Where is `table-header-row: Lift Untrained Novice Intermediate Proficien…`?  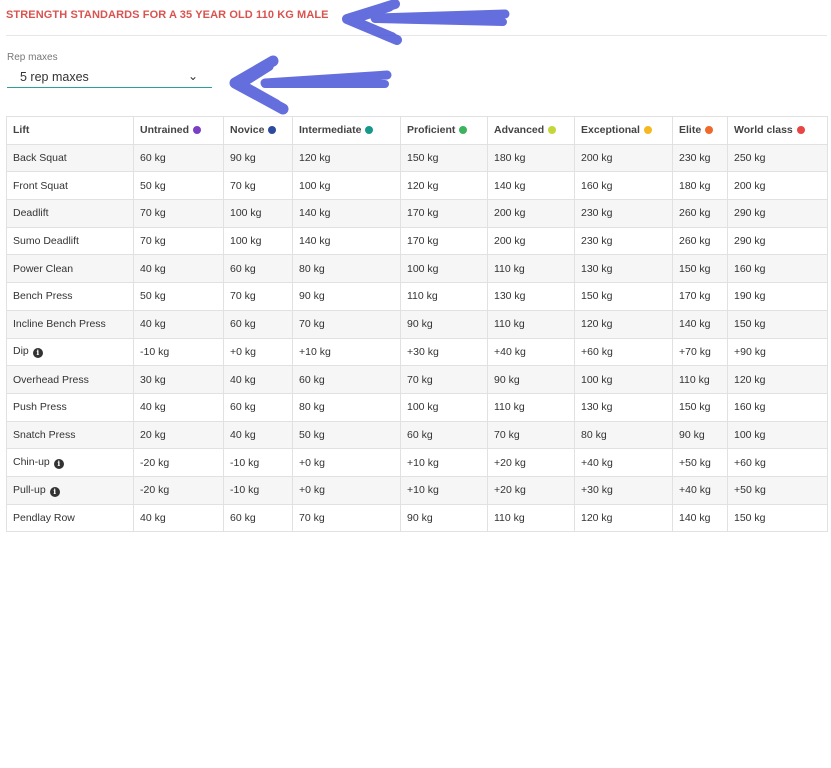
table-header-row: Lift Untrained Novice Intermediate Proficien… is located at coordinates (417, 130).